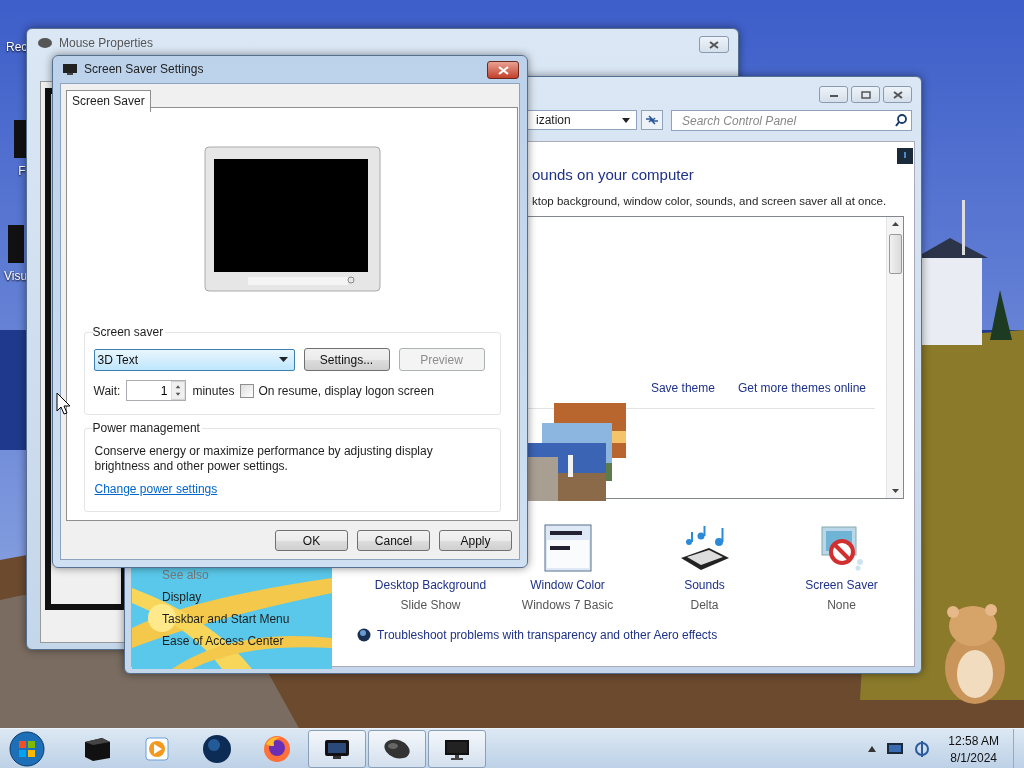  Describe the element at coordinates (156, 390) in the screenshot. I see `wait-spinner: 1` at that location.